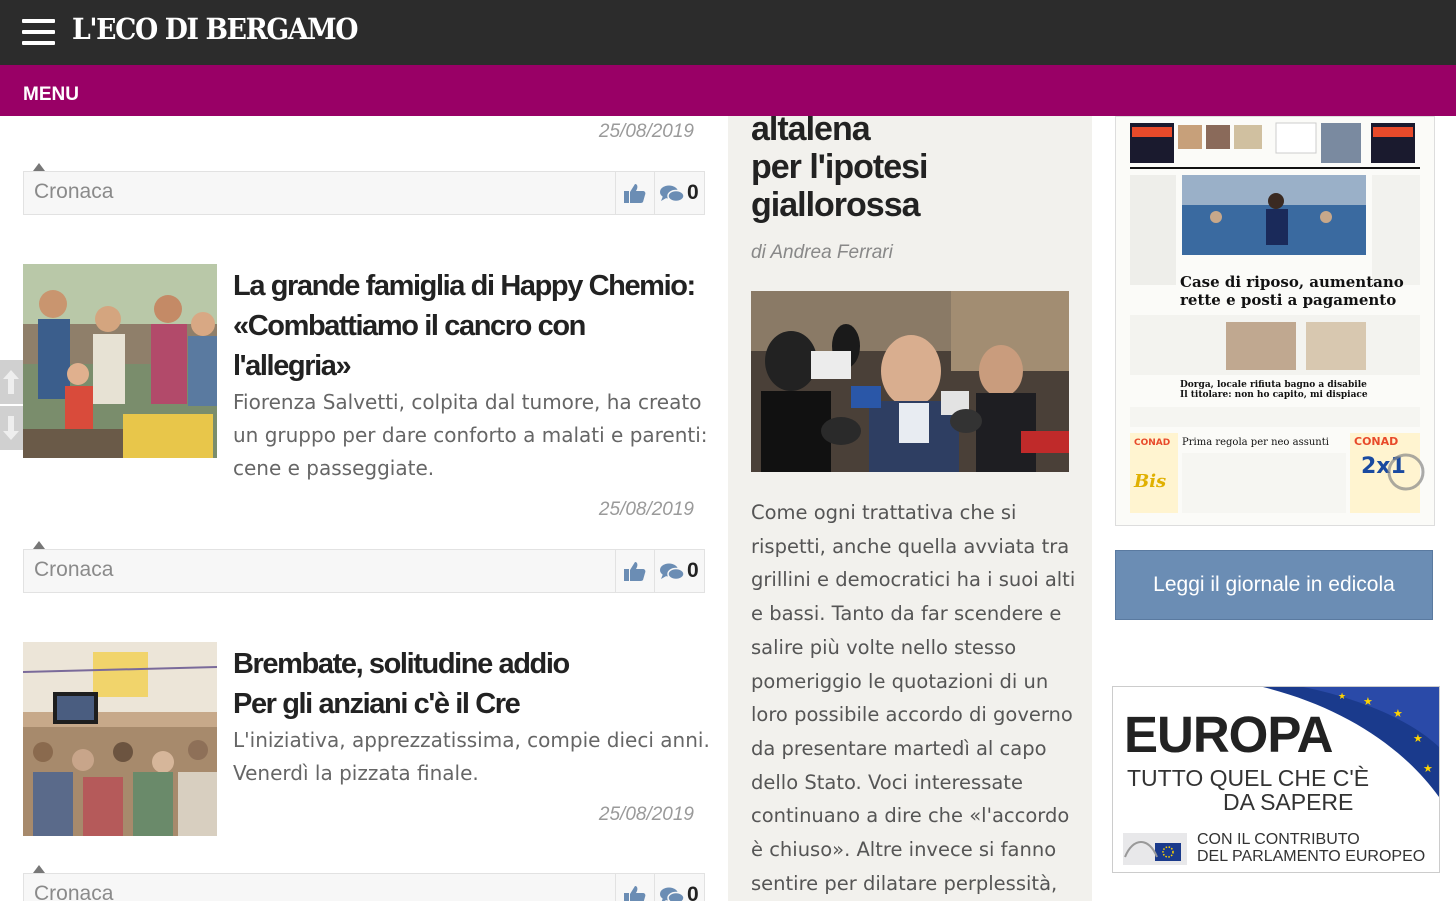  Describe the element at coordinates (1248, 778) in the screenshot. I see `ad-subtitle: TUTTO QUEL CHE C'È` at that location.